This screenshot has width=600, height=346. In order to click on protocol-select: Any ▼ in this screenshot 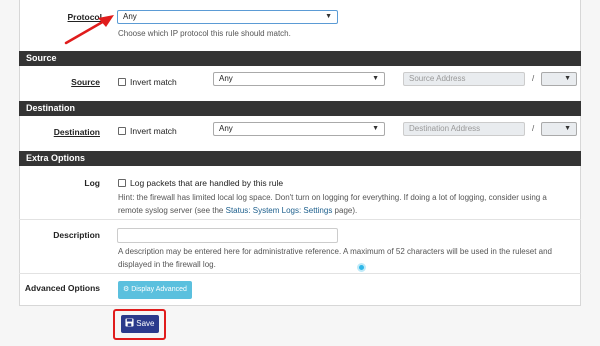, I will do `click(227, 17)`.